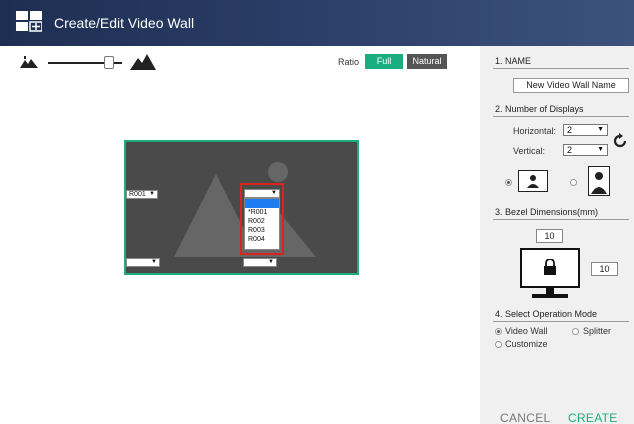 Image resolution: width=634 pixels, height=424 pixels. Describe the element at coordinates (317, 23) in the screenshot. I see `title-bar: Create/Edit Video Wall` at that location.